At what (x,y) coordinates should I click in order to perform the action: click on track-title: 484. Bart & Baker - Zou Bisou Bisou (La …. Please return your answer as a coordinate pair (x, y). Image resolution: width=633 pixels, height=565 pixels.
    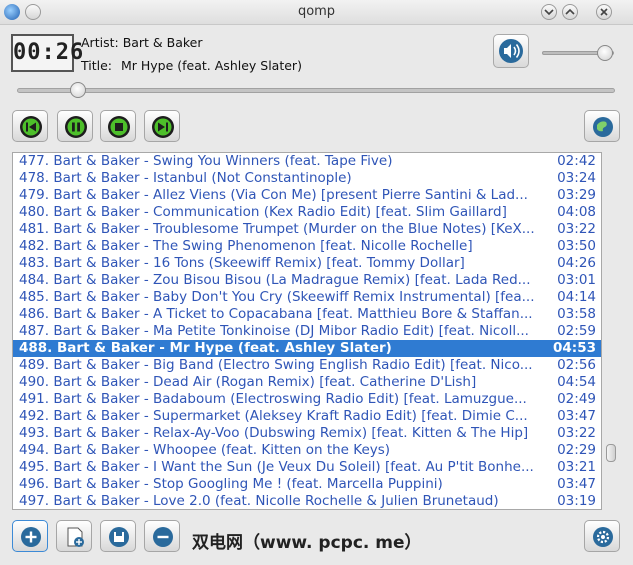
    Looking at the image, I should click on (275, 280).